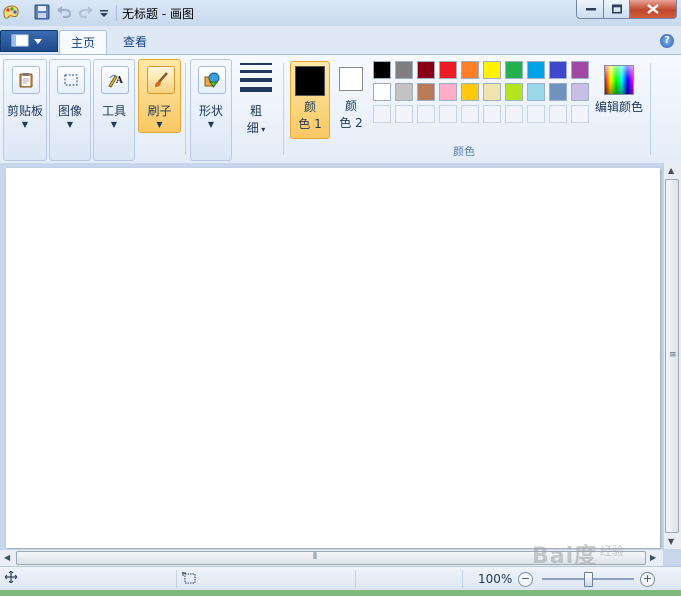  I want to click on zoom-out-button: −, so click(525, 579).